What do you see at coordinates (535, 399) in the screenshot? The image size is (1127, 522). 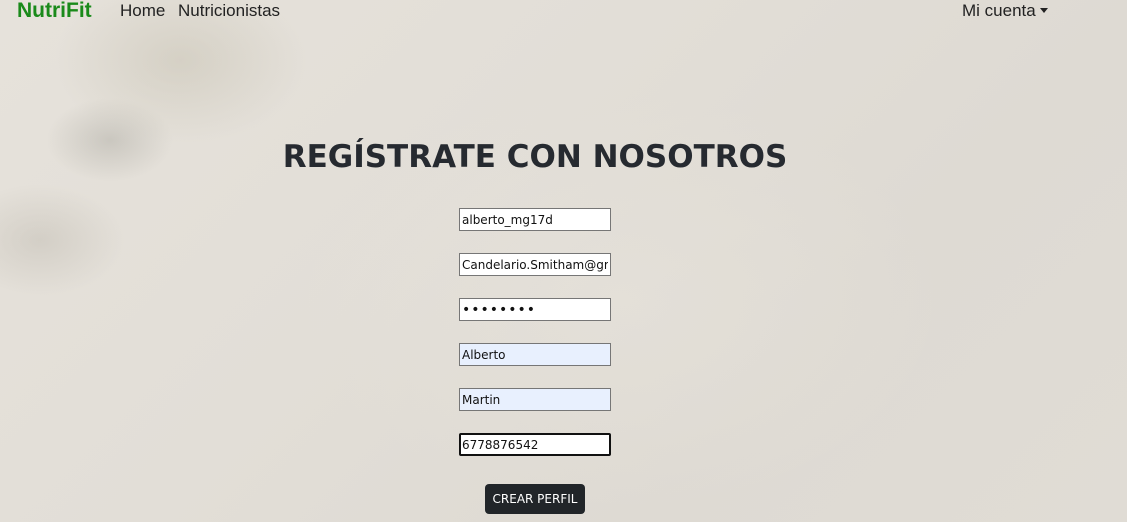 I see `last-name-input` at bounding box center [535, 399].